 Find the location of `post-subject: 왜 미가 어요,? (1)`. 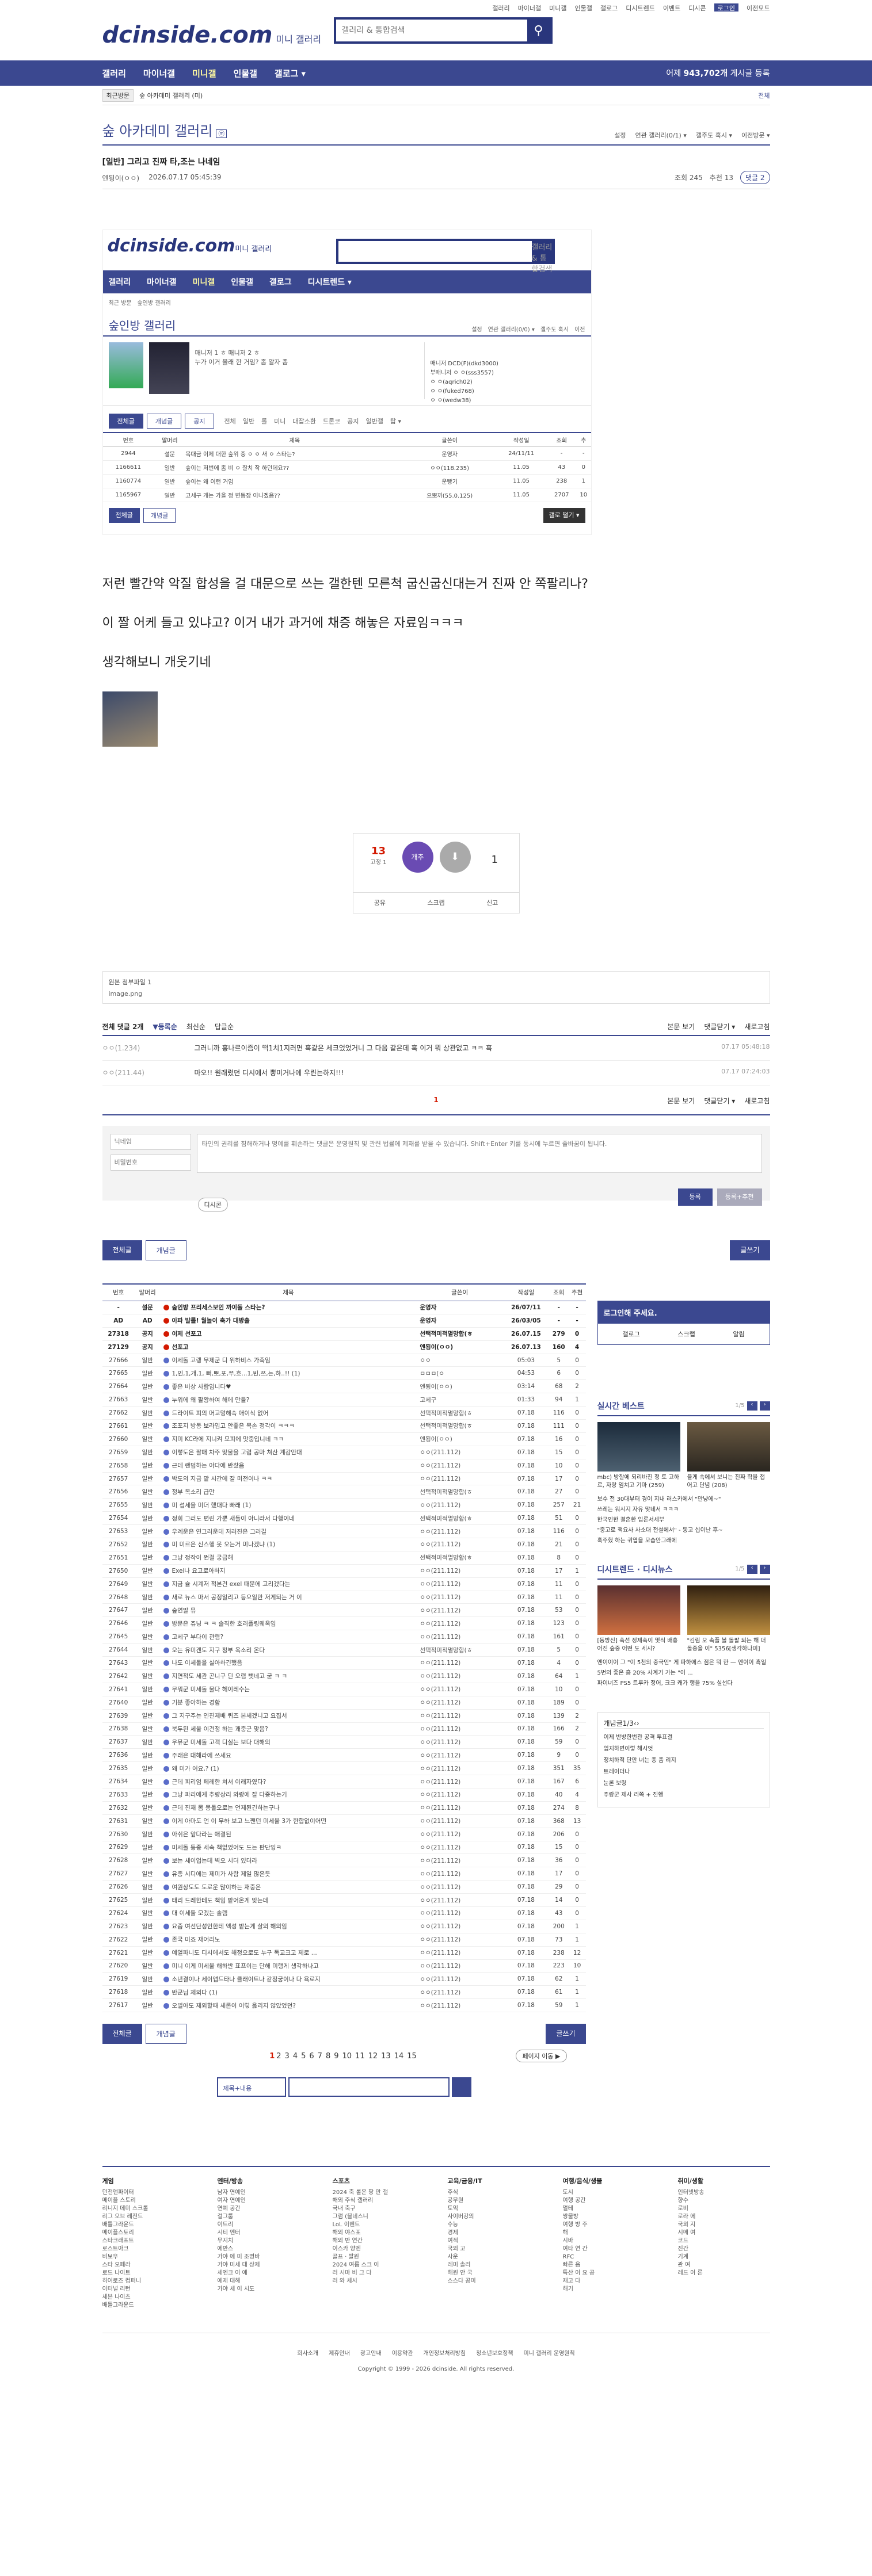

post-subject: 왜 미가 어요,? (1) is located at coordinates (195, 1768).